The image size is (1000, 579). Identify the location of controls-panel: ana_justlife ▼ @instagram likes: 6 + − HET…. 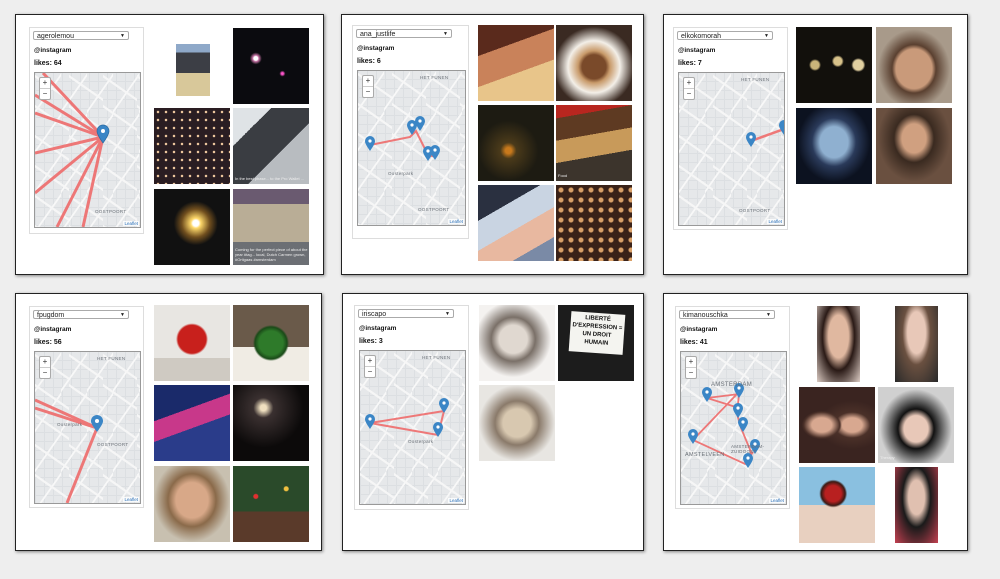
(410, 132).